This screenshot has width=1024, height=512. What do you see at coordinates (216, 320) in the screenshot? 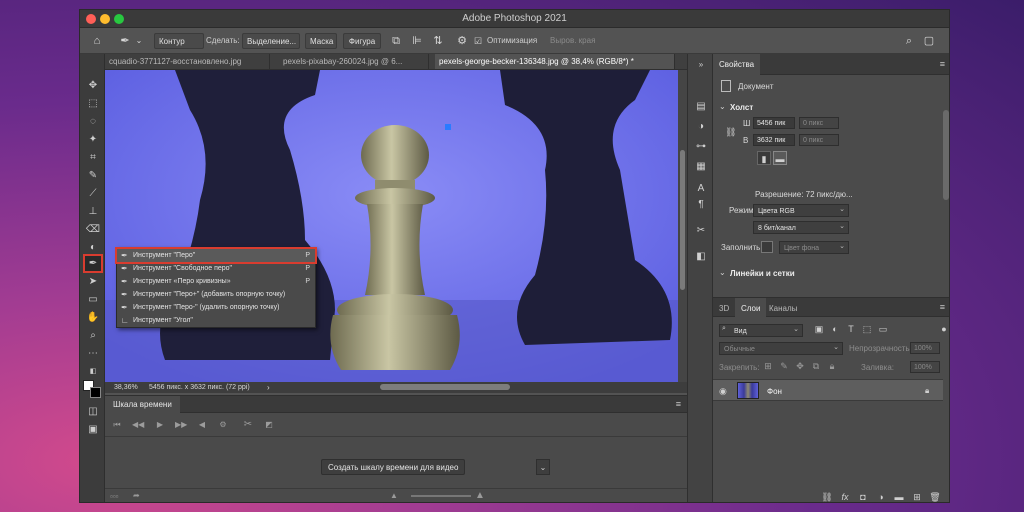
I see `flyout-item-convert-point: ∟ Инструмент "Угол"` at bounding box center [216, 320].